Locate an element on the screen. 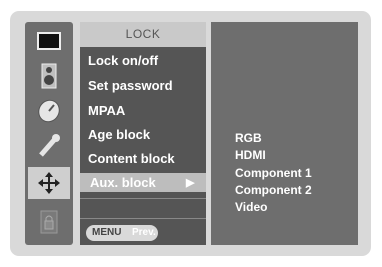 The width and height of the screenshot is (382, 267). picture-category is located at coordinates (49, 41).